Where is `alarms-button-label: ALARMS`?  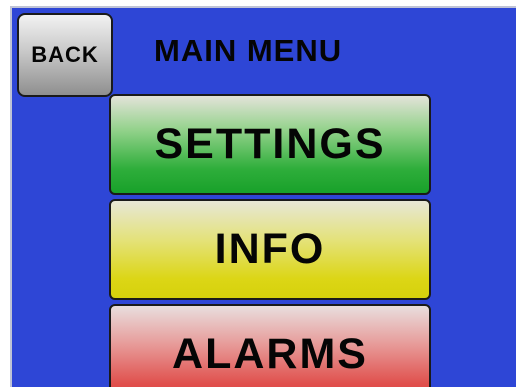 alarms-button-label: ALARMS is located at coordinates (270, 354).